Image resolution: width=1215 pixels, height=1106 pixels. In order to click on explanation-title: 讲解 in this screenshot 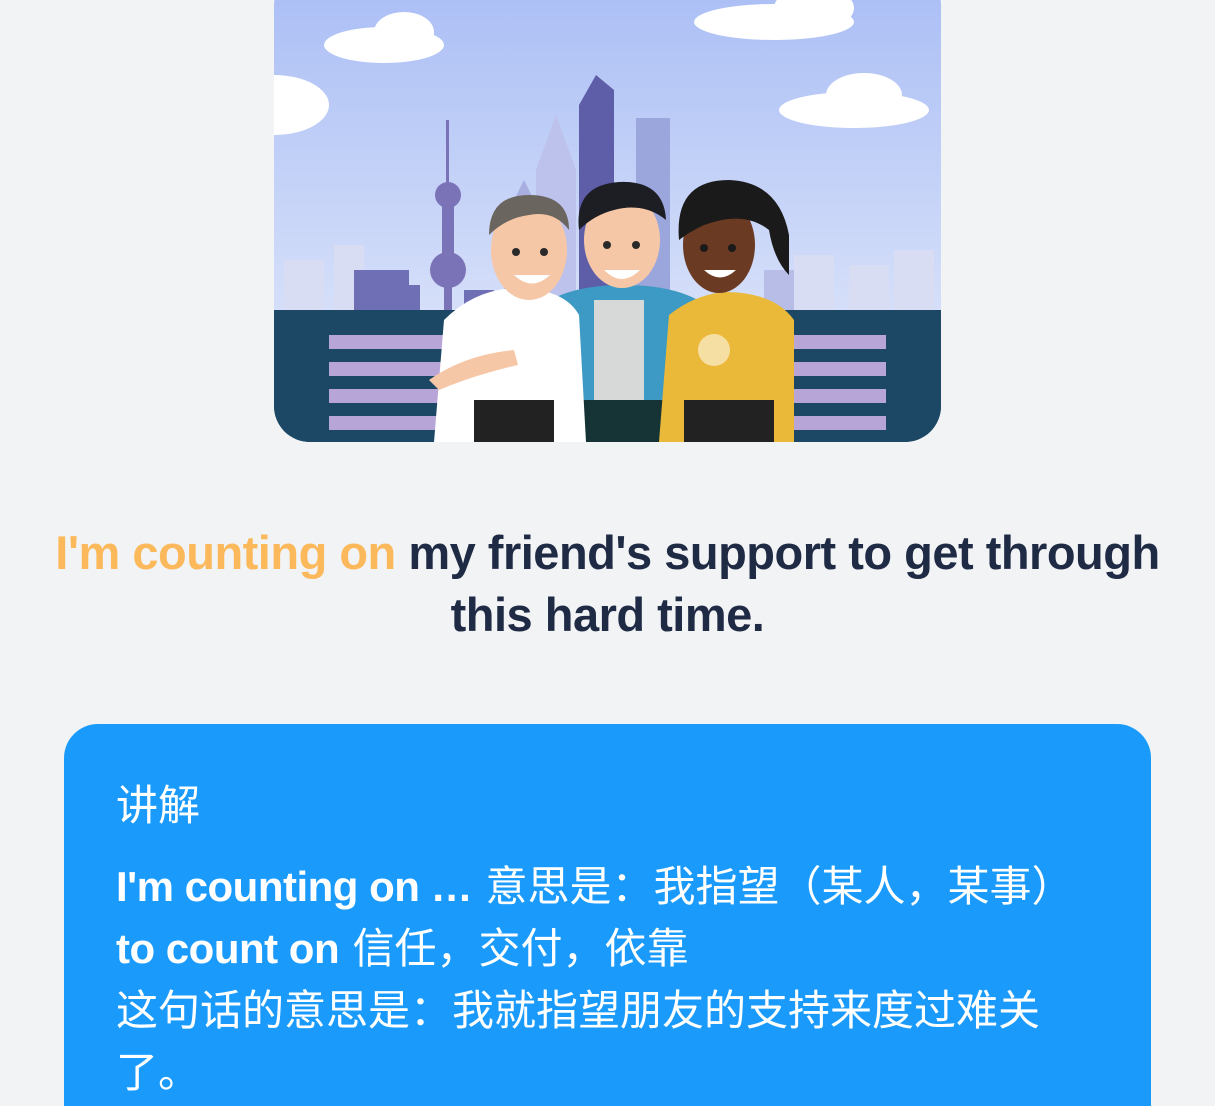, I will do `click(158, 805)`.